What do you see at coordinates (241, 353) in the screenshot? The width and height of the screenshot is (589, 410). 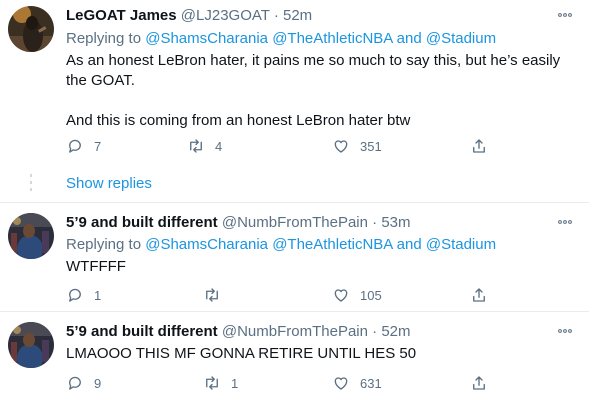 I see `tweet-paragraph: LMAOOO THIS MF GONNA RETIRE UNTIL HES 50` at bounding box center [241, 353].